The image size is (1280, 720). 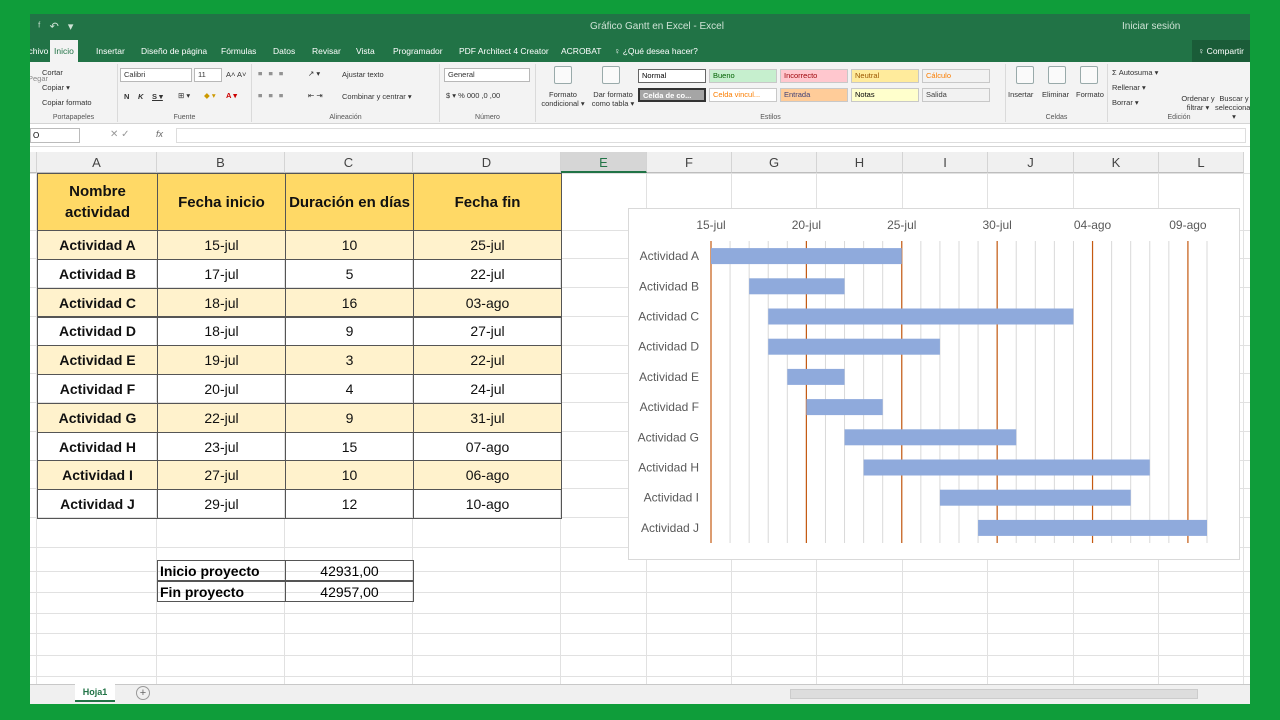 I want to click on activity-name-cell: Actividad H, so click(x=97, y=446).